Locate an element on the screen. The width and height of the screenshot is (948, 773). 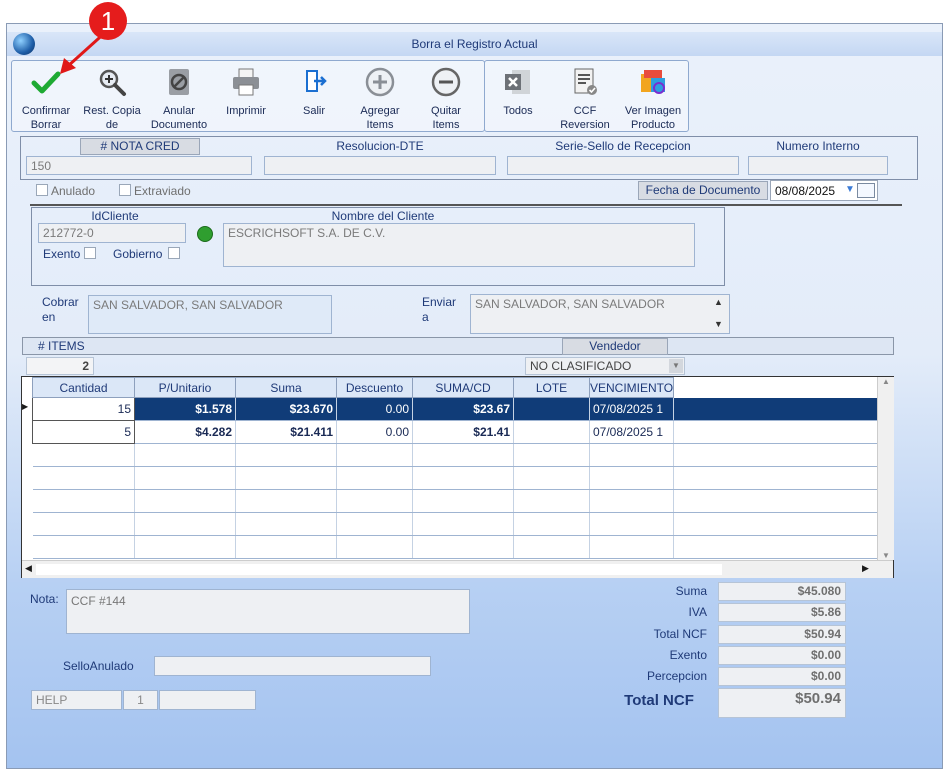
col-lote: LOTE is located at coordinates (551, 387).